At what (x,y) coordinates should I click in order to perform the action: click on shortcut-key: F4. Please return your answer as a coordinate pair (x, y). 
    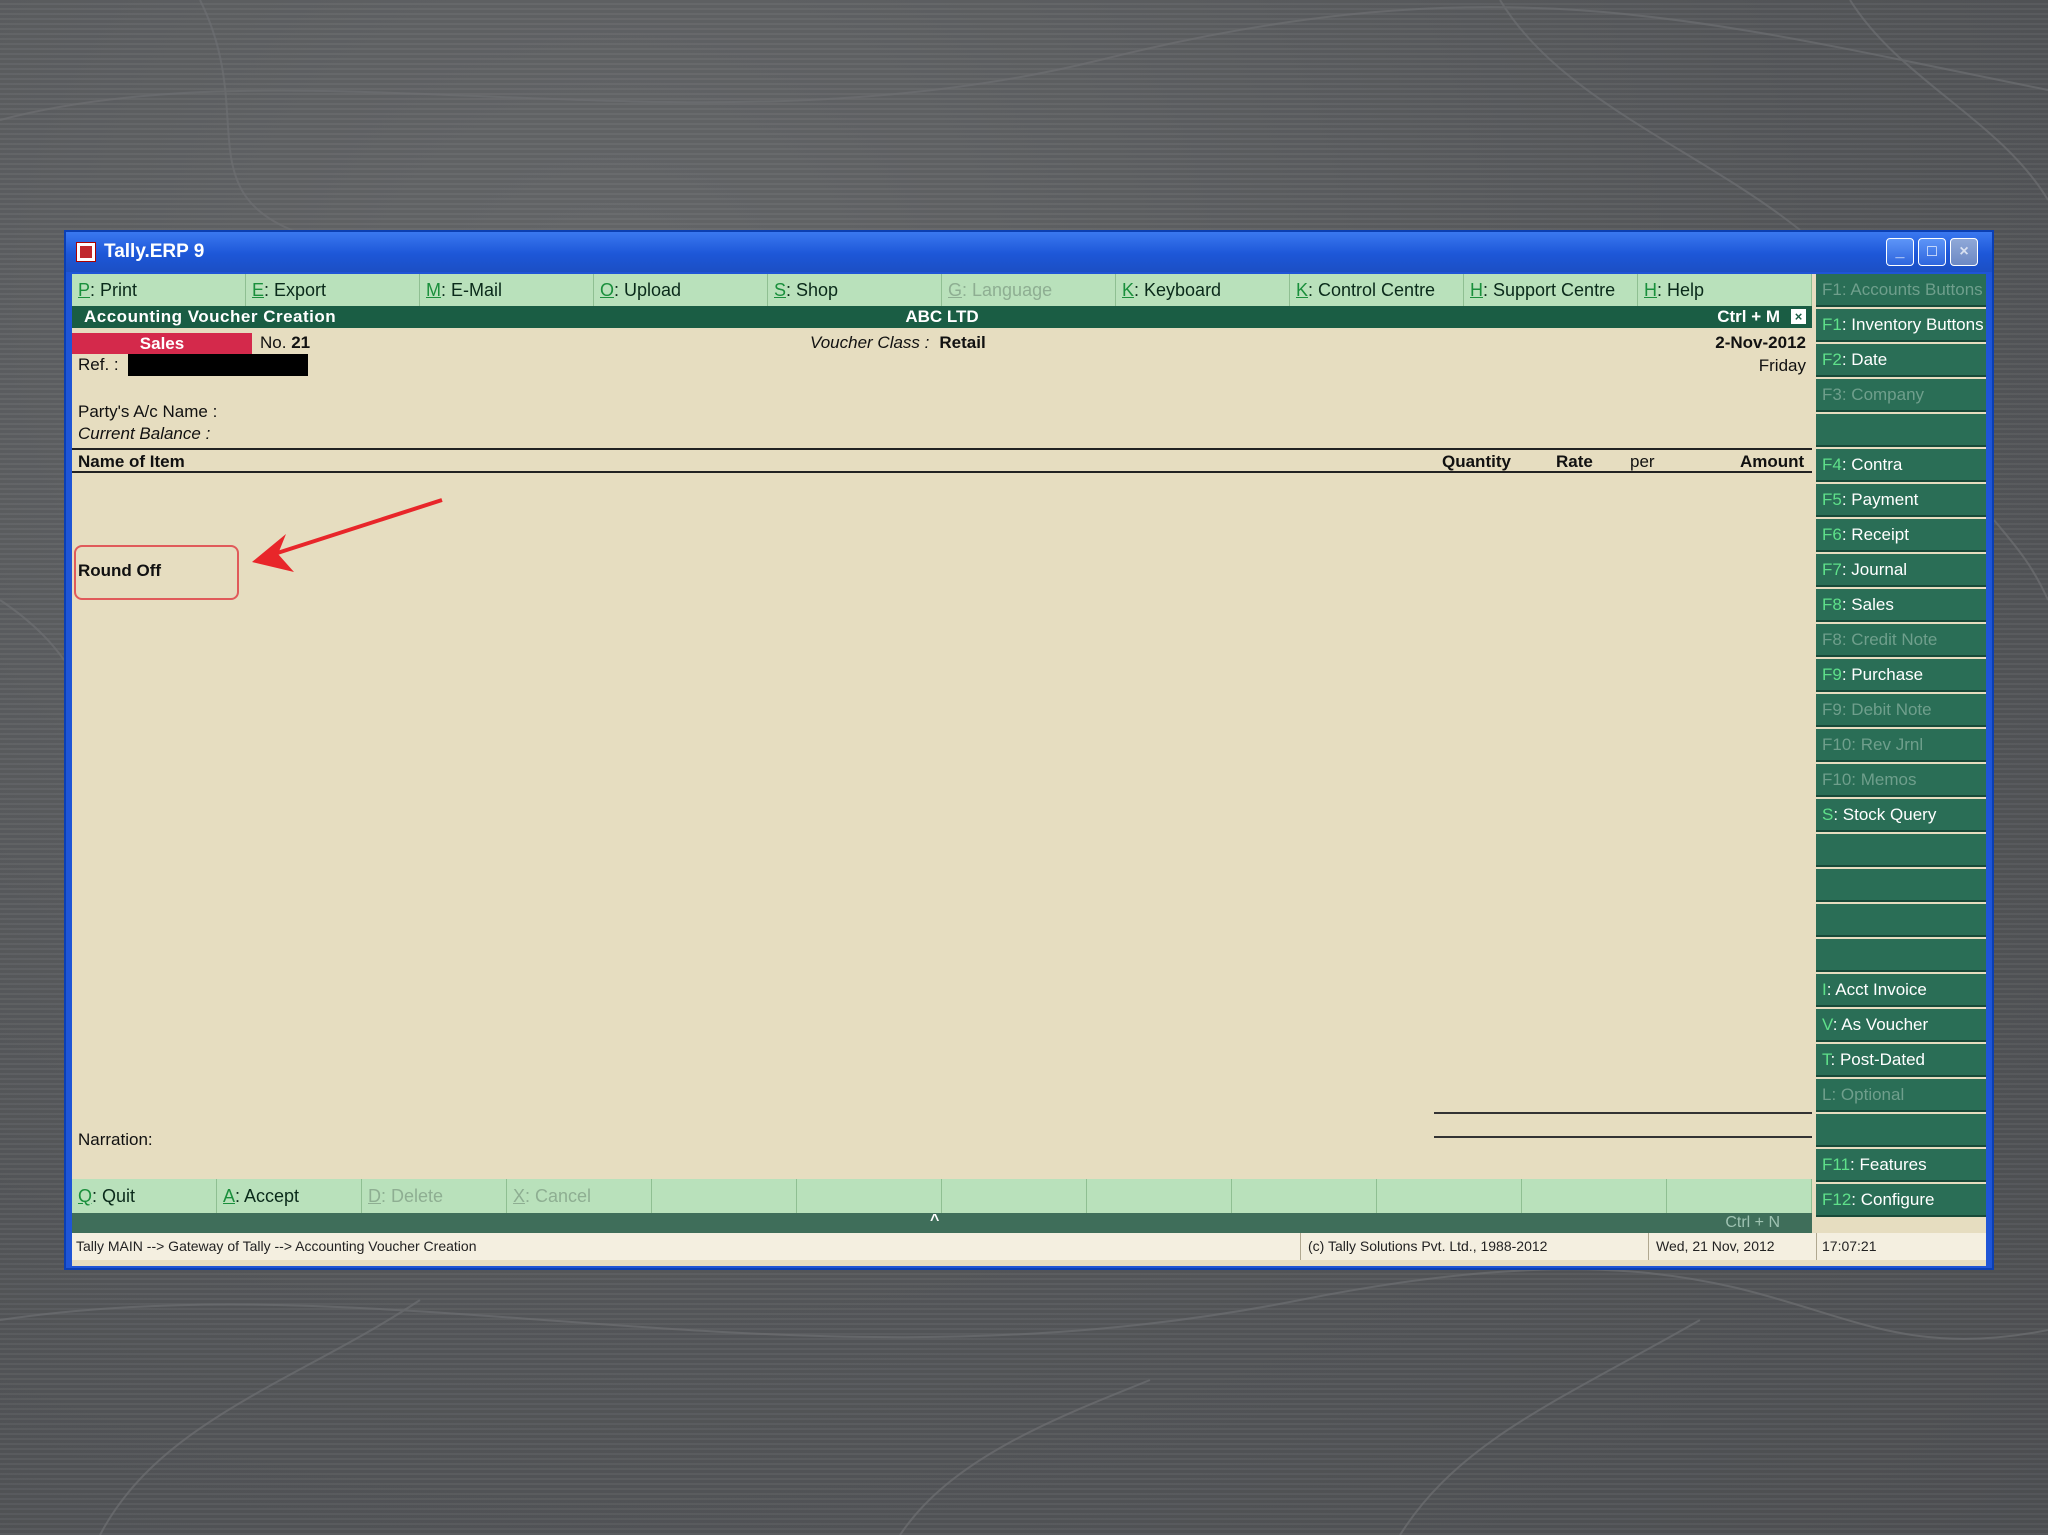
    Looking at the image, I should click on (1832, 464).